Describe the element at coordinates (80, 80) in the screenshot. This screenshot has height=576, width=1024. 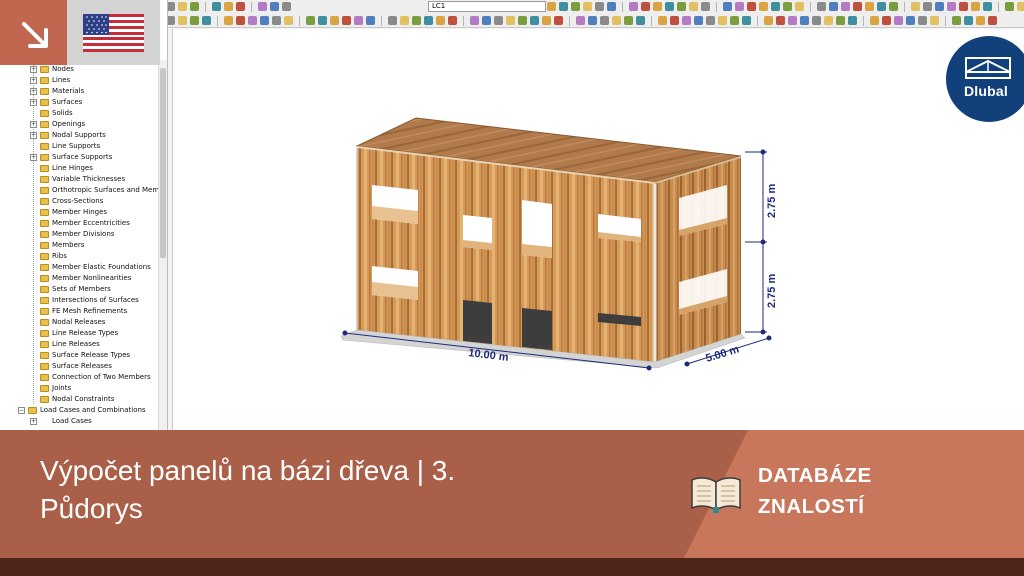
I see `navigator-item: + Lines` at that location.